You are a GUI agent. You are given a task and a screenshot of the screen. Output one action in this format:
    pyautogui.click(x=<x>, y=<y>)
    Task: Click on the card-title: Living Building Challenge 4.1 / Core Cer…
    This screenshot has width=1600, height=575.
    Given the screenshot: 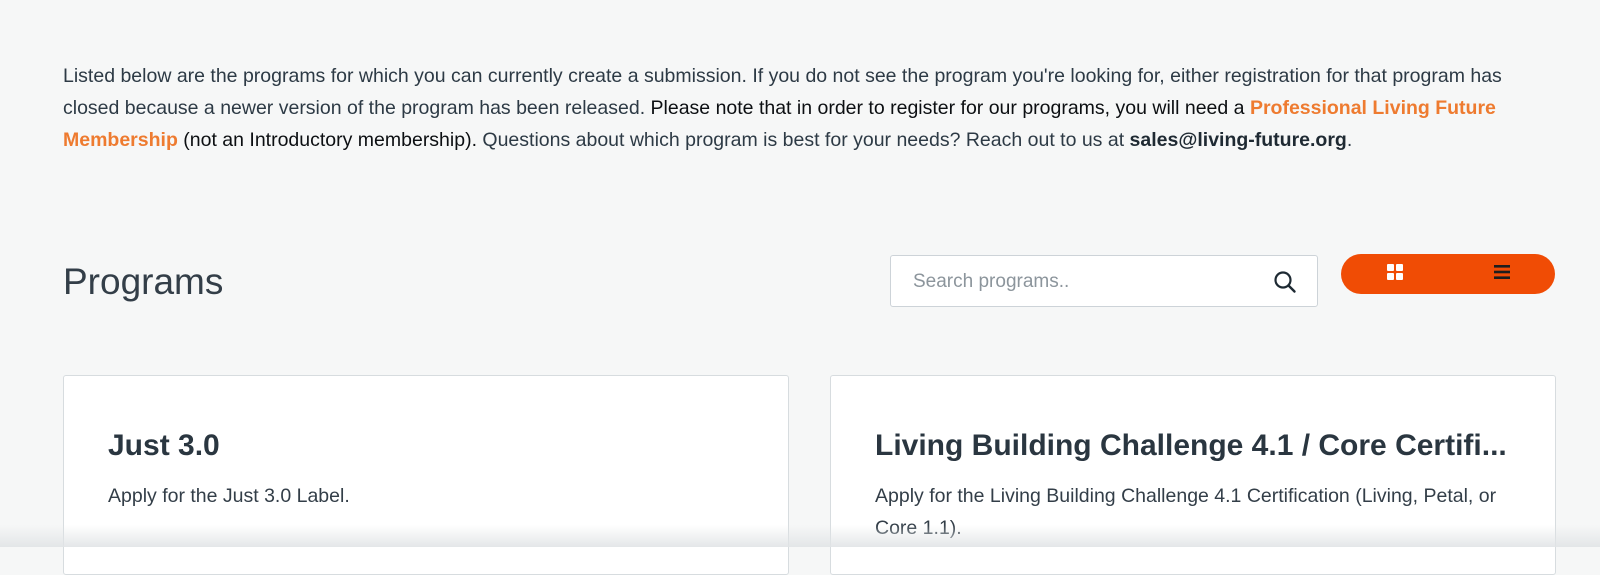 What is the action you would take?
    pyautogui.click(x=1191, y=445)
    